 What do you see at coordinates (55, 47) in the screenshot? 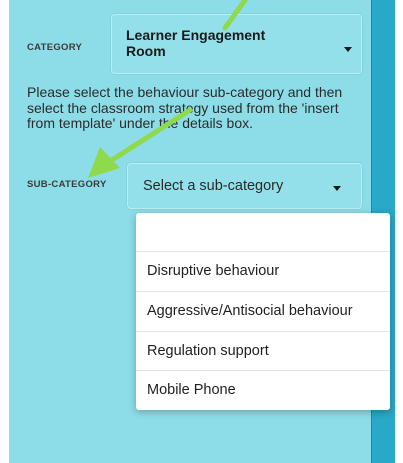
I see `category-label: CATEGORY` at bounding box center [55, 47].